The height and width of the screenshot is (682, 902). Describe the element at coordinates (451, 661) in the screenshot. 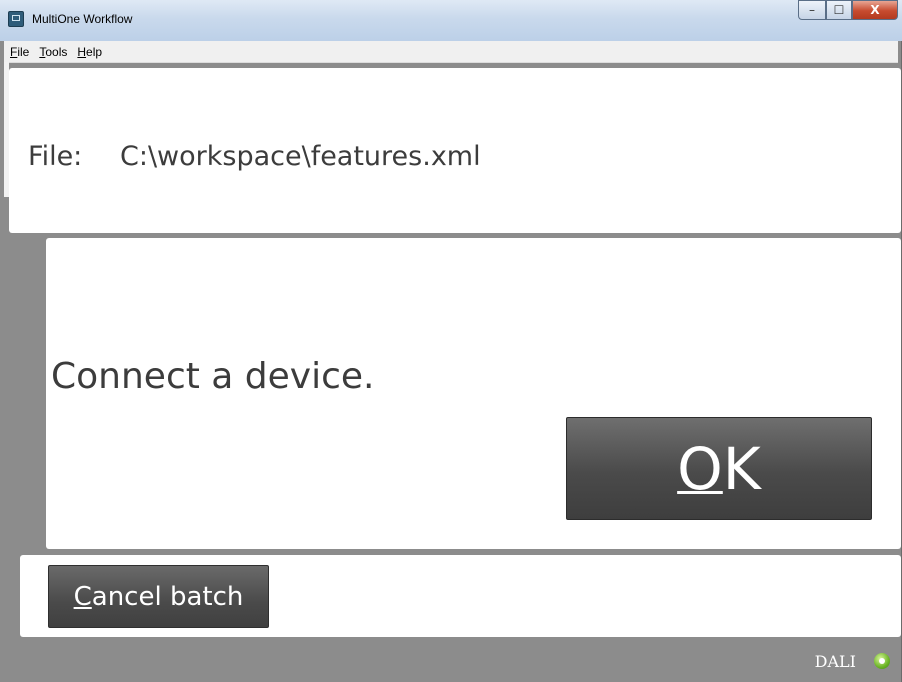

I see `status-bar: DALI` at that location.